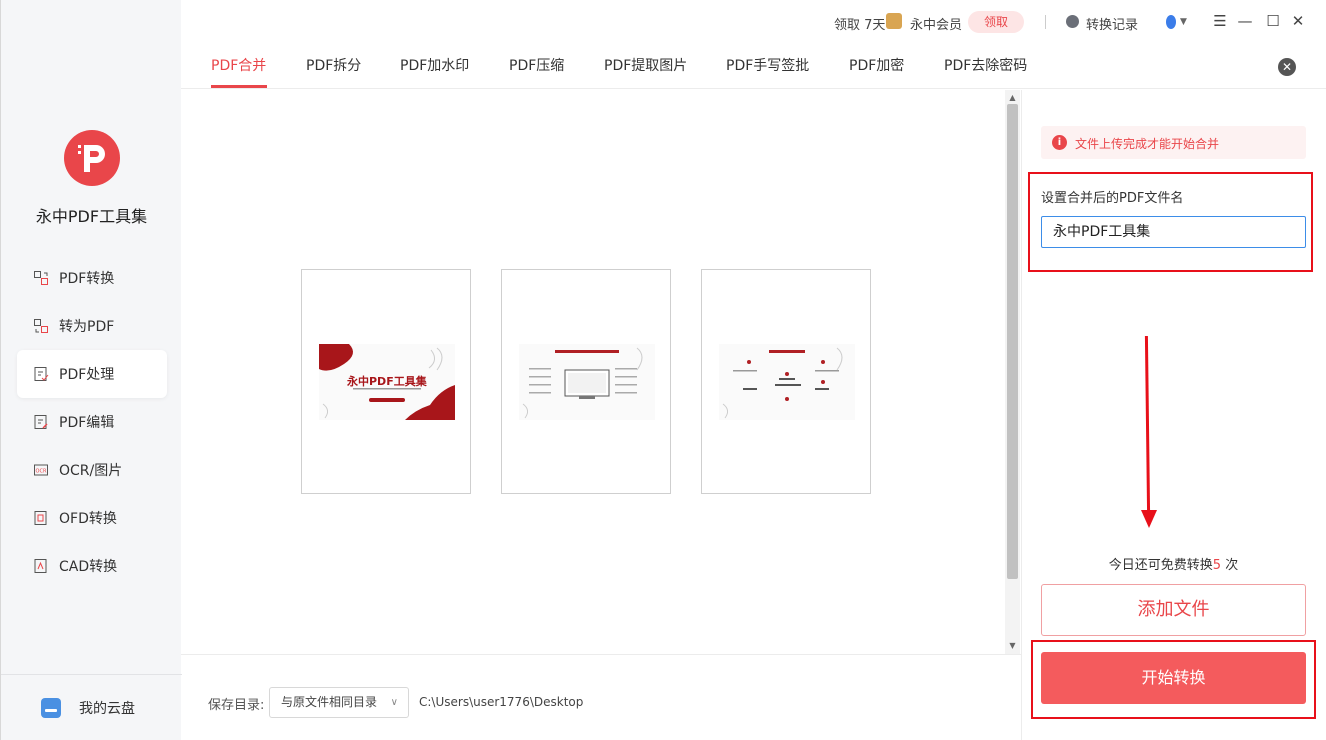 This screenshot has height=740, width=1326. What do you see at coordinates (92, 158) in the screenshot?
I see `app-logo-icon` at bounding box center [92, 158].